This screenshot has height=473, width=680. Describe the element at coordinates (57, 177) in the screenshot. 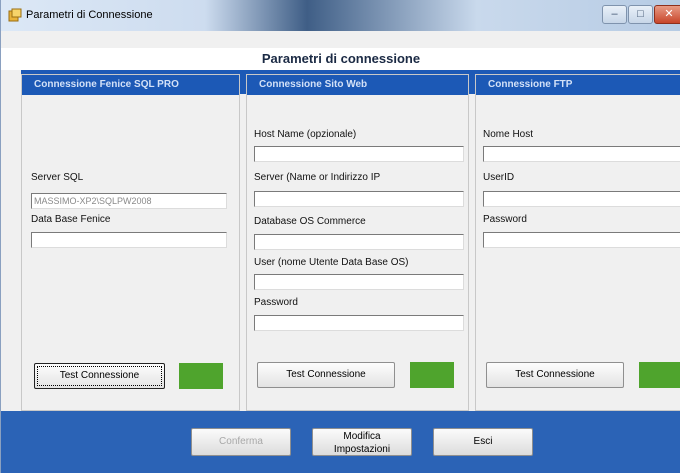

I see `server-sql-label: Server SQL` at that location.